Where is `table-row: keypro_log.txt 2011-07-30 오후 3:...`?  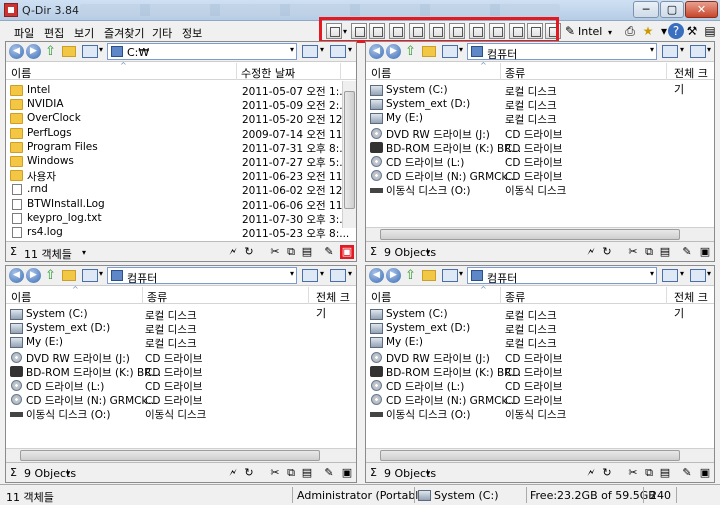 table-row: keypro_log.txt 2011-07-30 오후 3:... is located at coordinates (177, 219).